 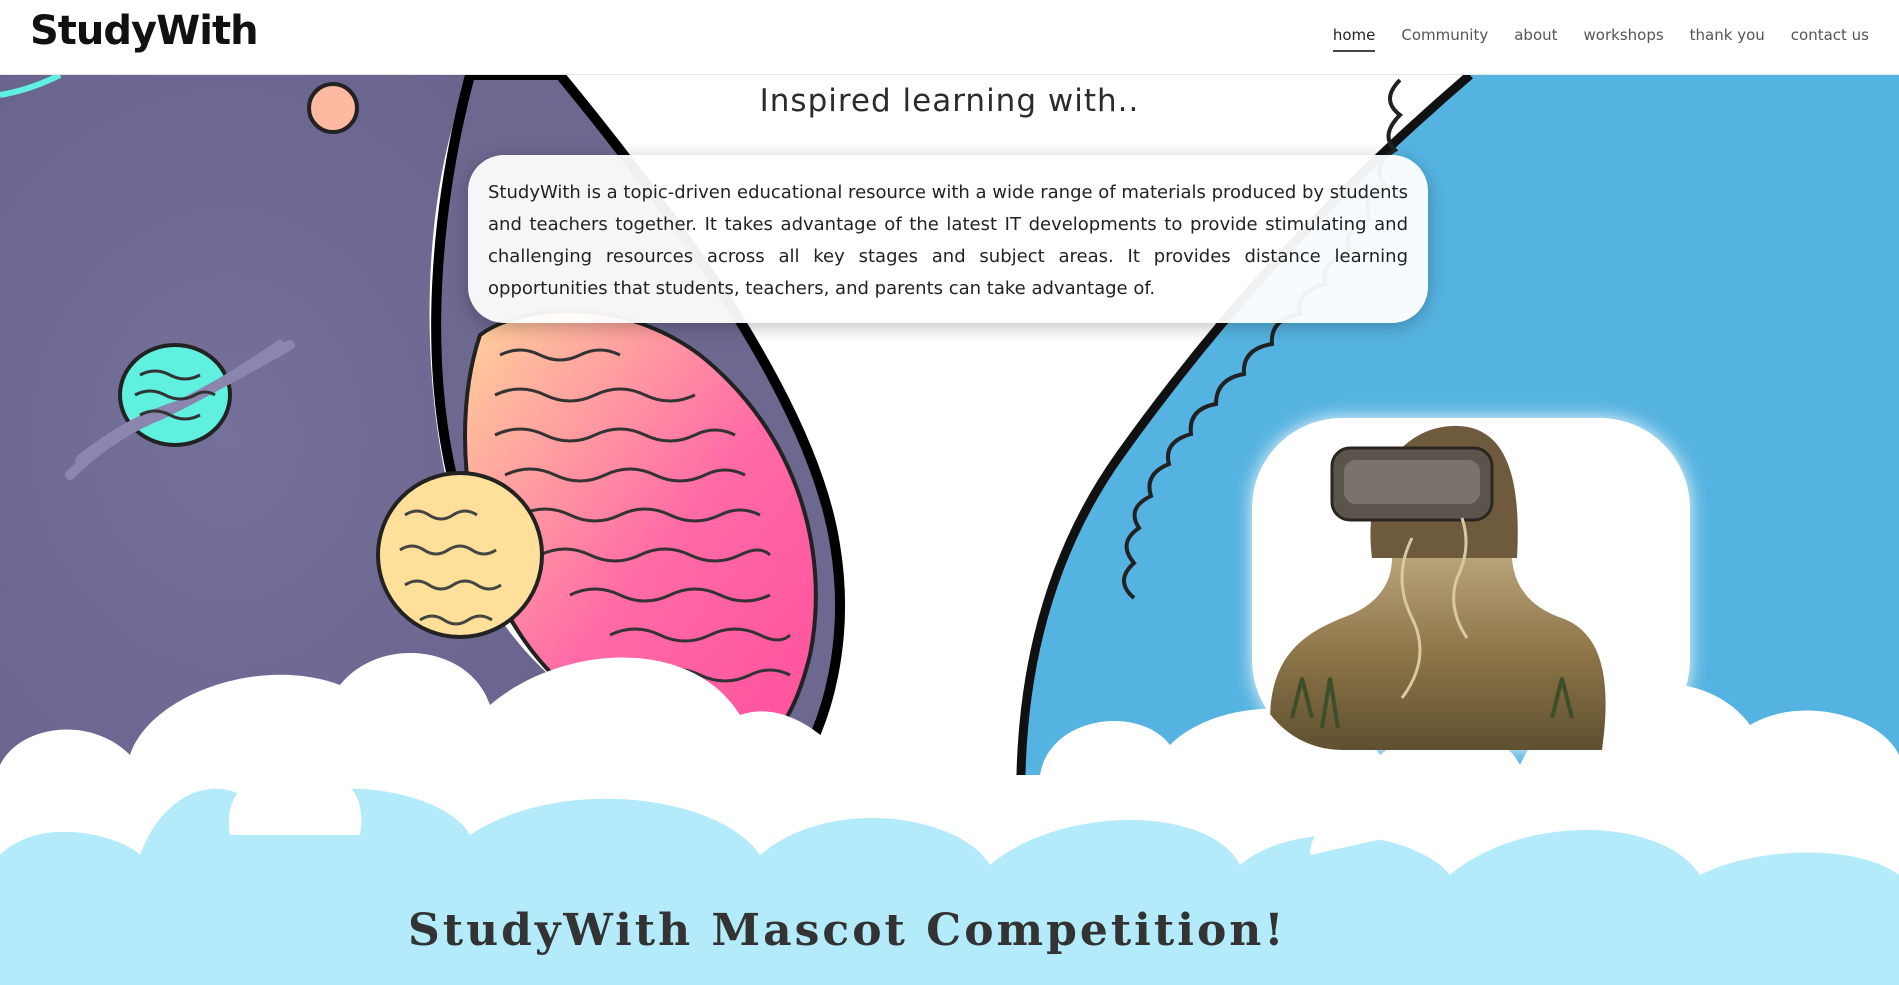 What do you see at coordinates (1444, 39) in the screenshot?
I see `nav-community: Community` at bounding box center [1444, 39].